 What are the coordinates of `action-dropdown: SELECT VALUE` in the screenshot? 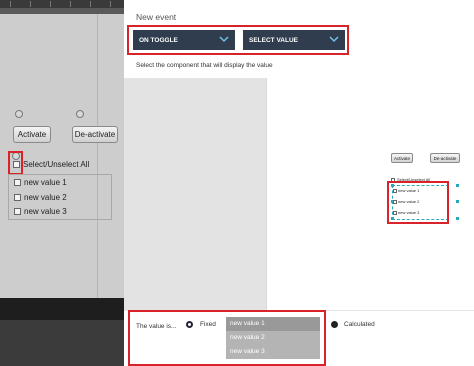 It's located at (294, 40).